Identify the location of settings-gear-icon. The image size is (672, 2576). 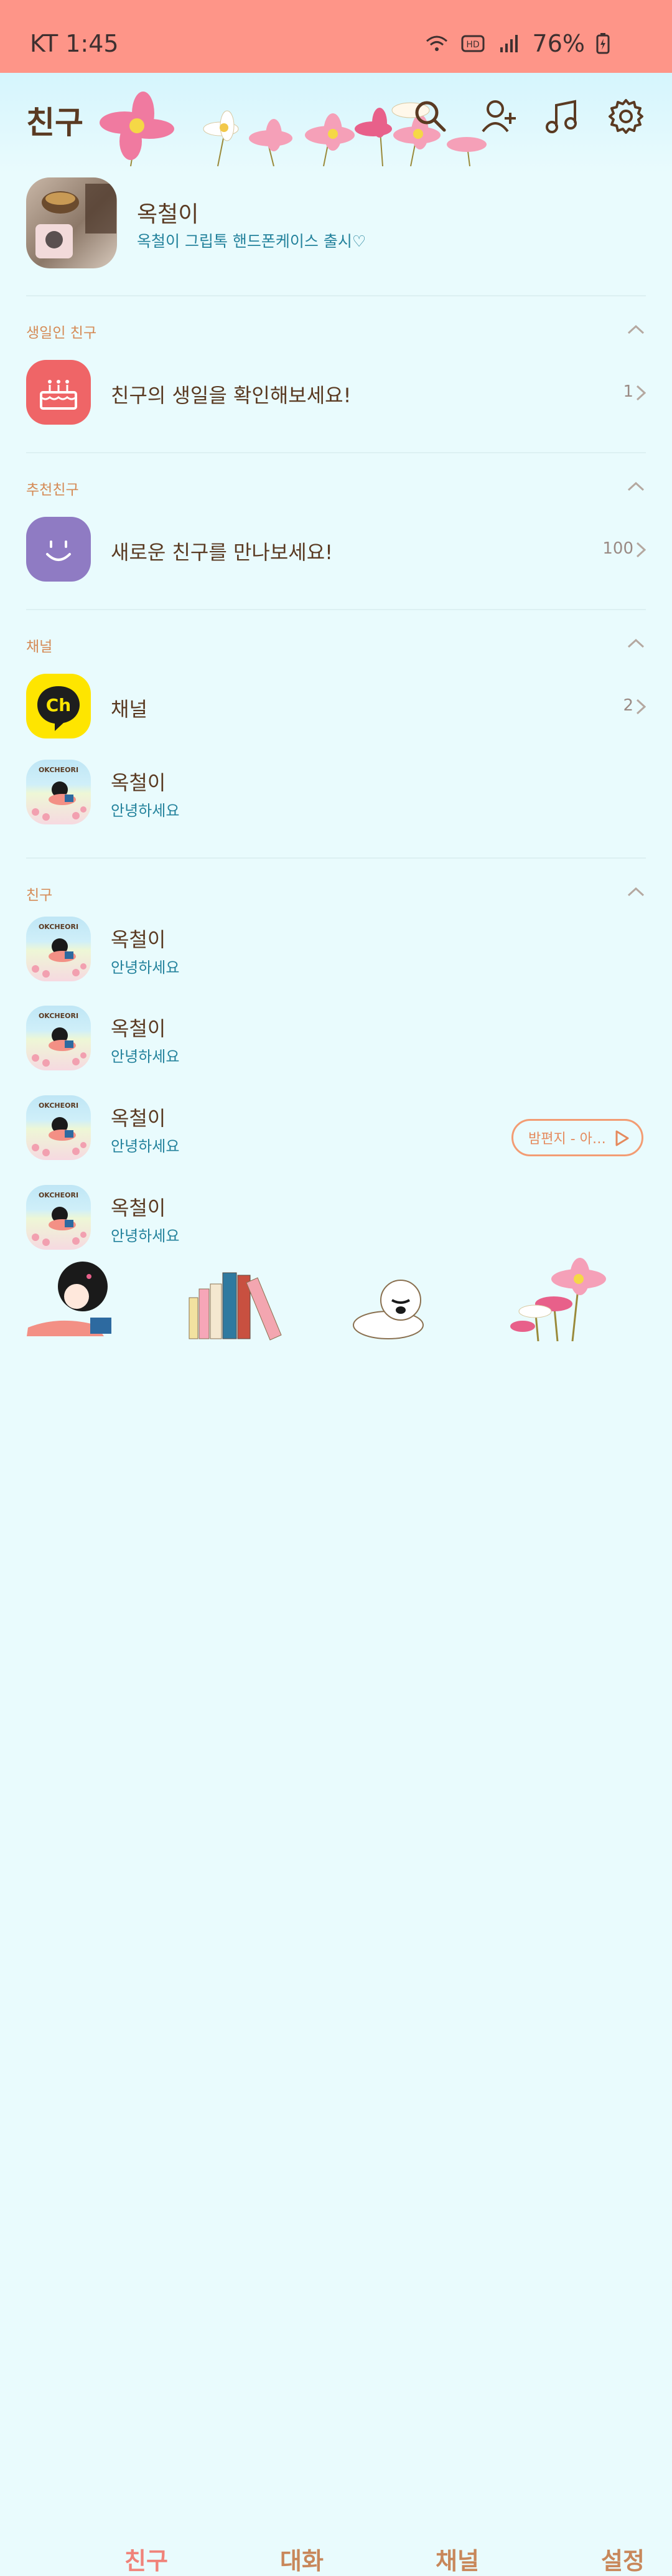
(626, 116).